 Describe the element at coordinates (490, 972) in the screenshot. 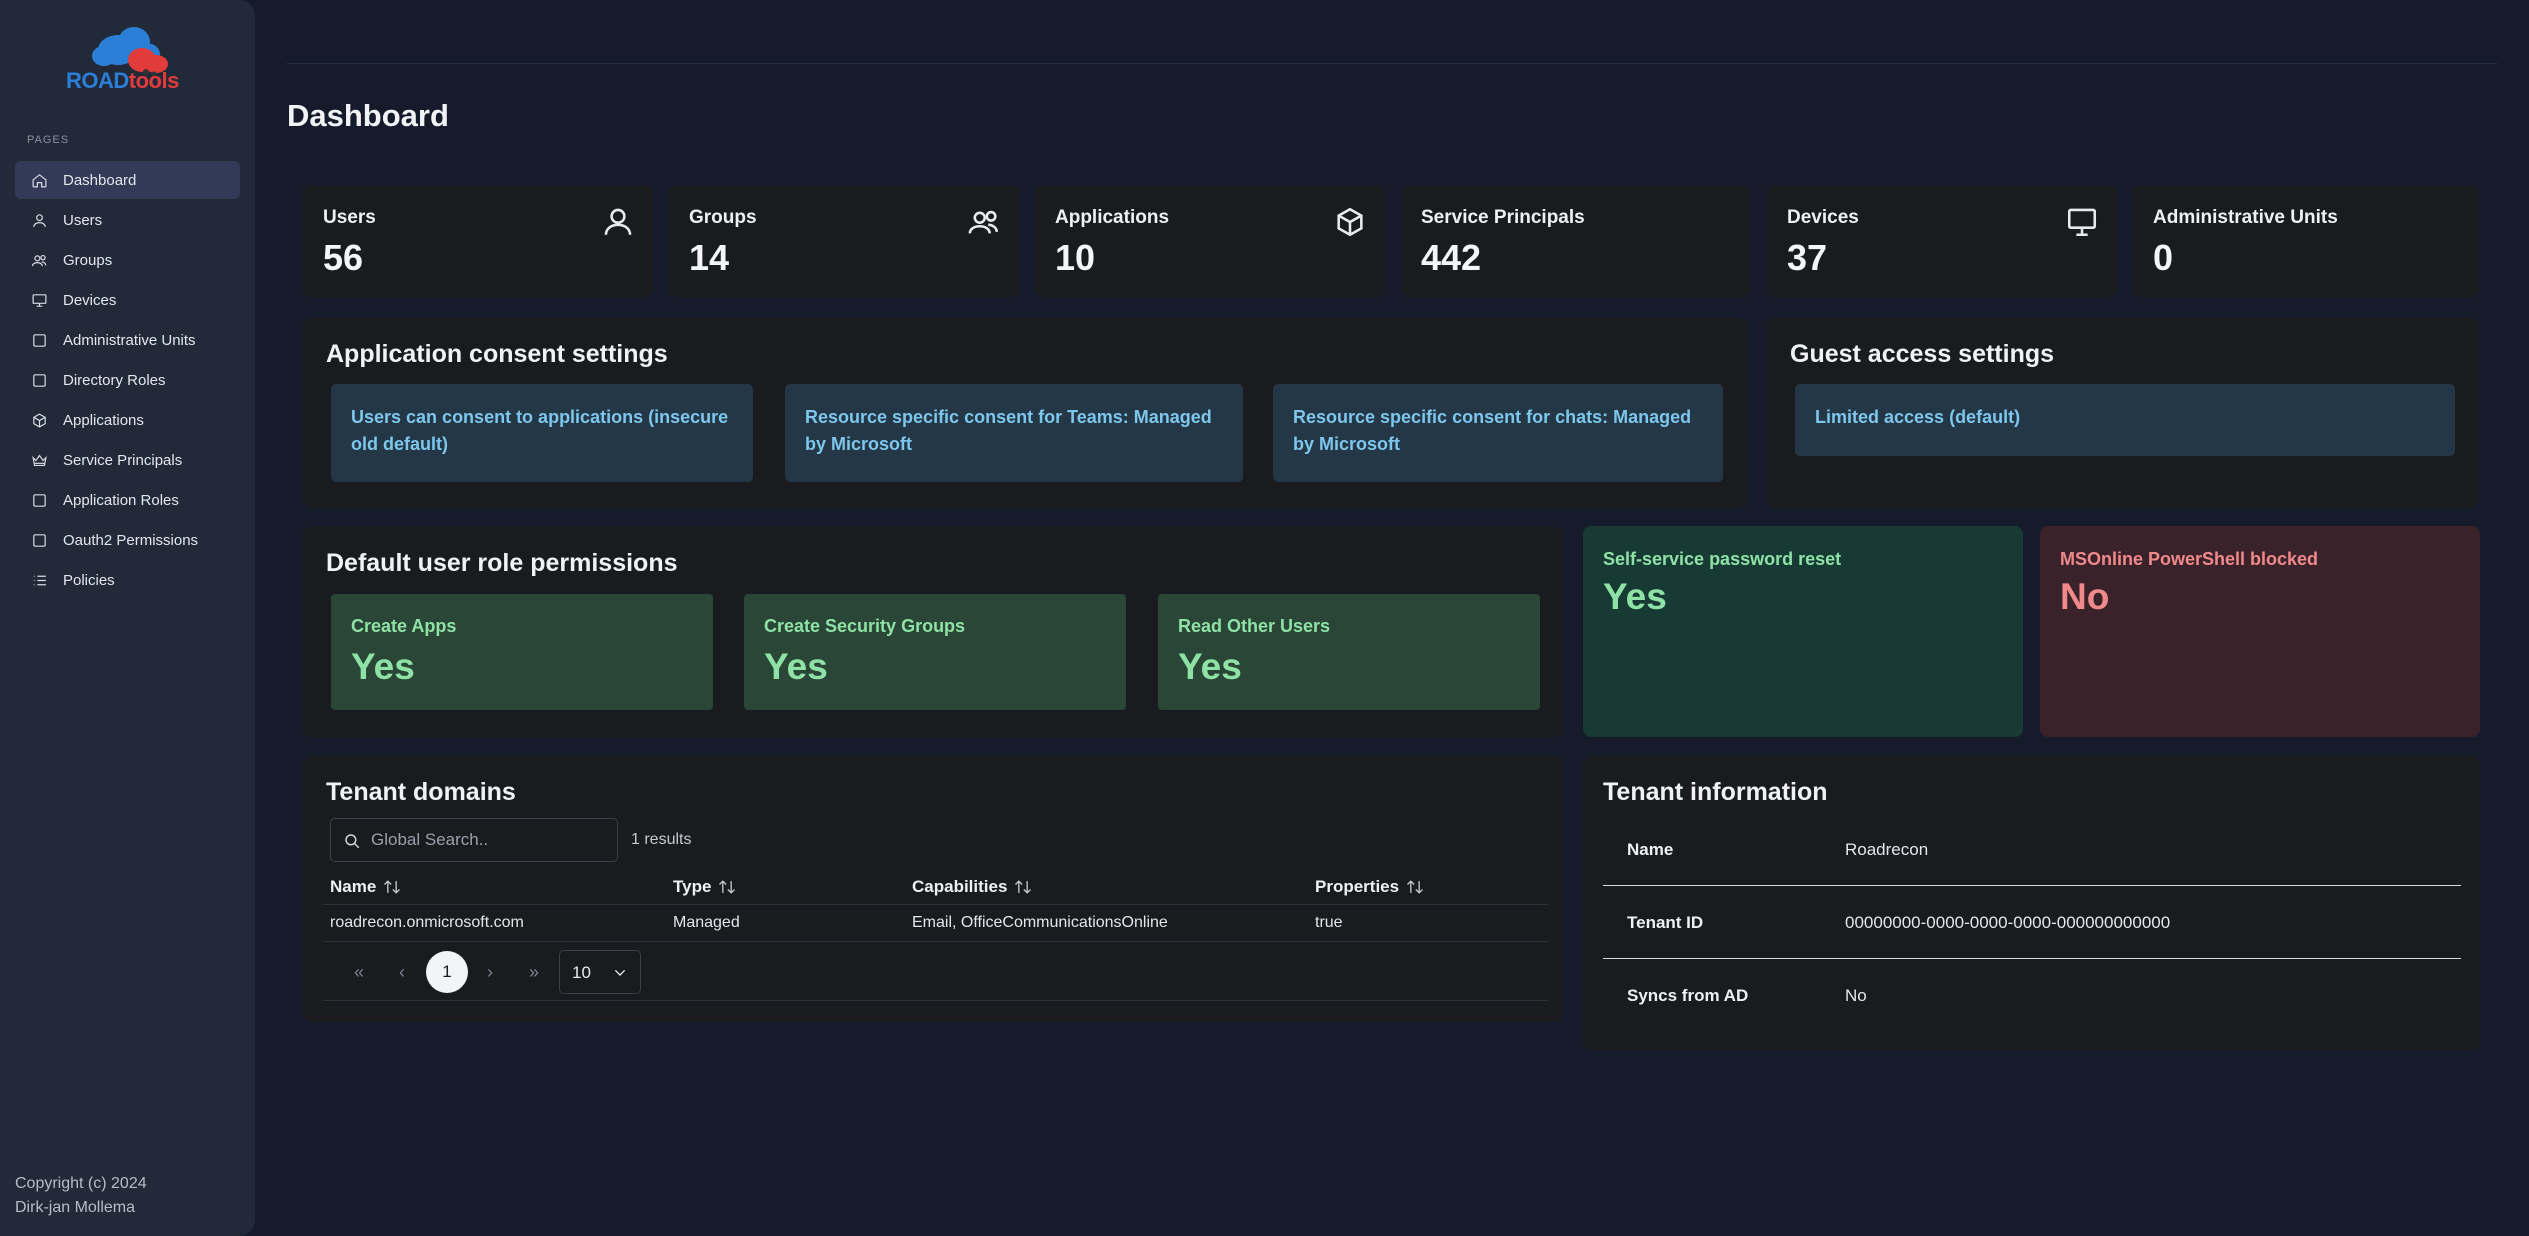

I see `next-page-button: ›` at that location.